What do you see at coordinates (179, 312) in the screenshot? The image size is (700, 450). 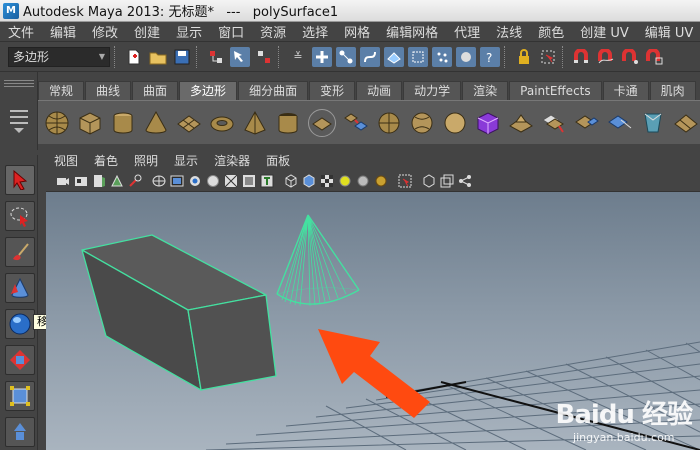 I see `poly-box-object` at bounding box center [179, 312].